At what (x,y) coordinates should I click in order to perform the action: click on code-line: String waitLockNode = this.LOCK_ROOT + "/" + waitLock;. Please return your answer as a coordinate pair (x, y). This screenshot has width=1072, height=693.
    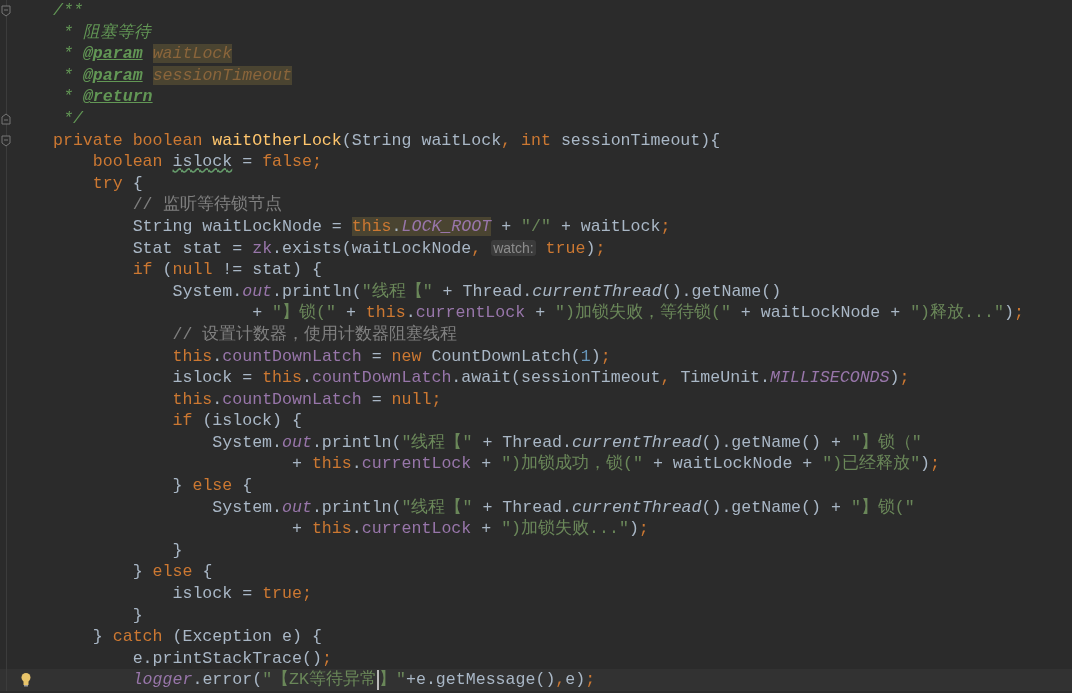
    Looking at the image, I should click on (401, 226).